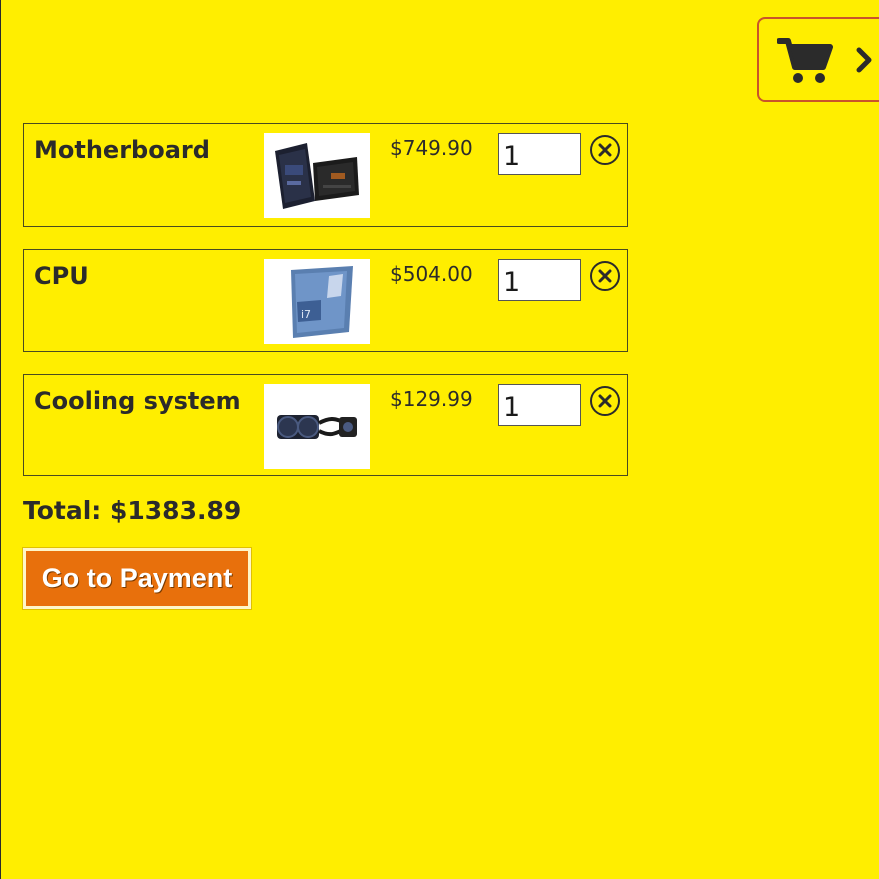 The height and width of the screenshot is (879, 879). What do you see at coordinates (122, 150) in the screenshot?
I see `item-name: Motherboard` at bounding box center [122, 150].